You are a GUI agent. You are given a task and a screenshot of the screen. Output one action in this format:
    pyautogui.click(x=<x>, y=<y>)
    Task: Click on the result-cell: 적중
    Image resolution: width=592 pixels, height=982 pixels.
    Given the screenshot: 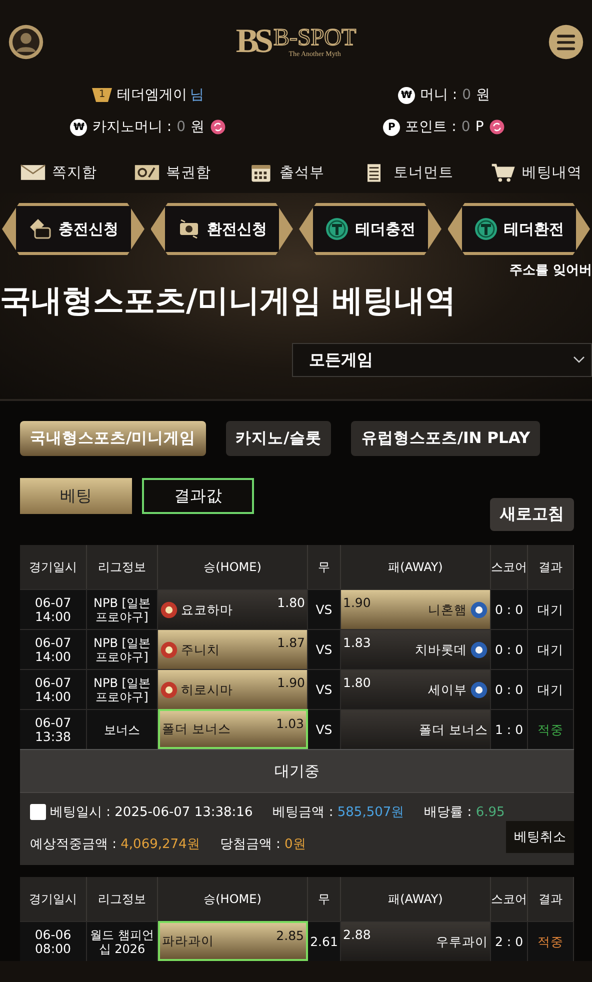 What is the action you would take?
    pyautogui.click(x=551, y=941)
    